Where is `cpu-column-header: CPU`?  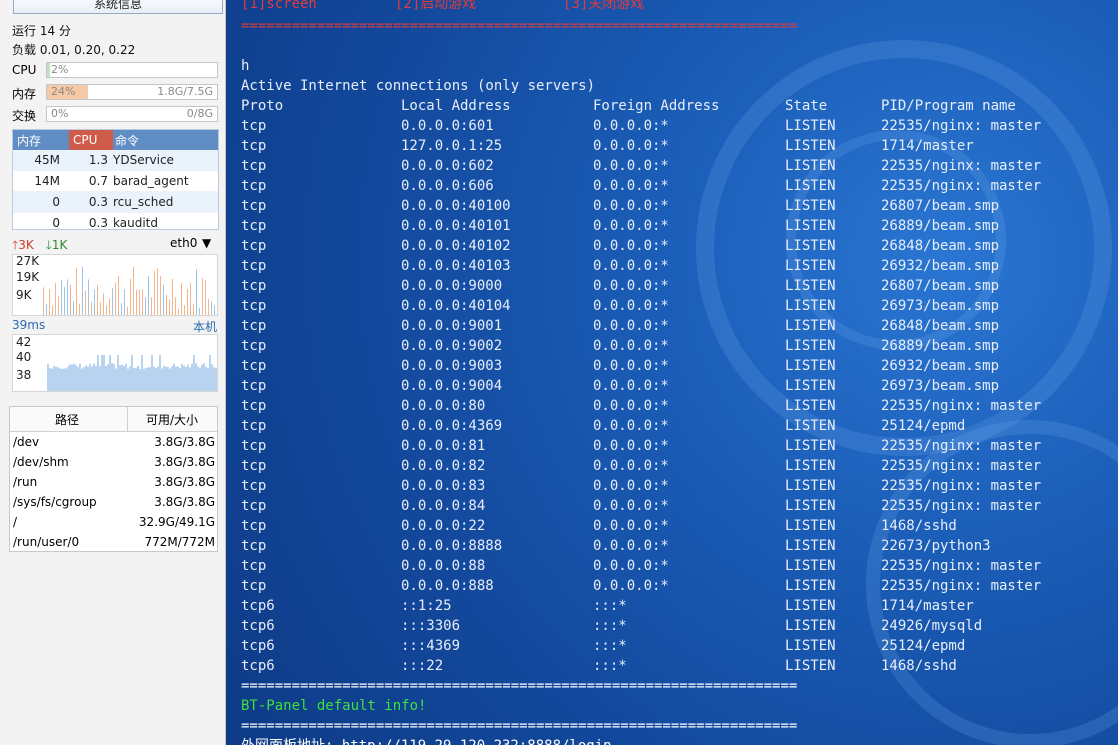 cpu-column-header: CPU is located at coordinates (91, 140).